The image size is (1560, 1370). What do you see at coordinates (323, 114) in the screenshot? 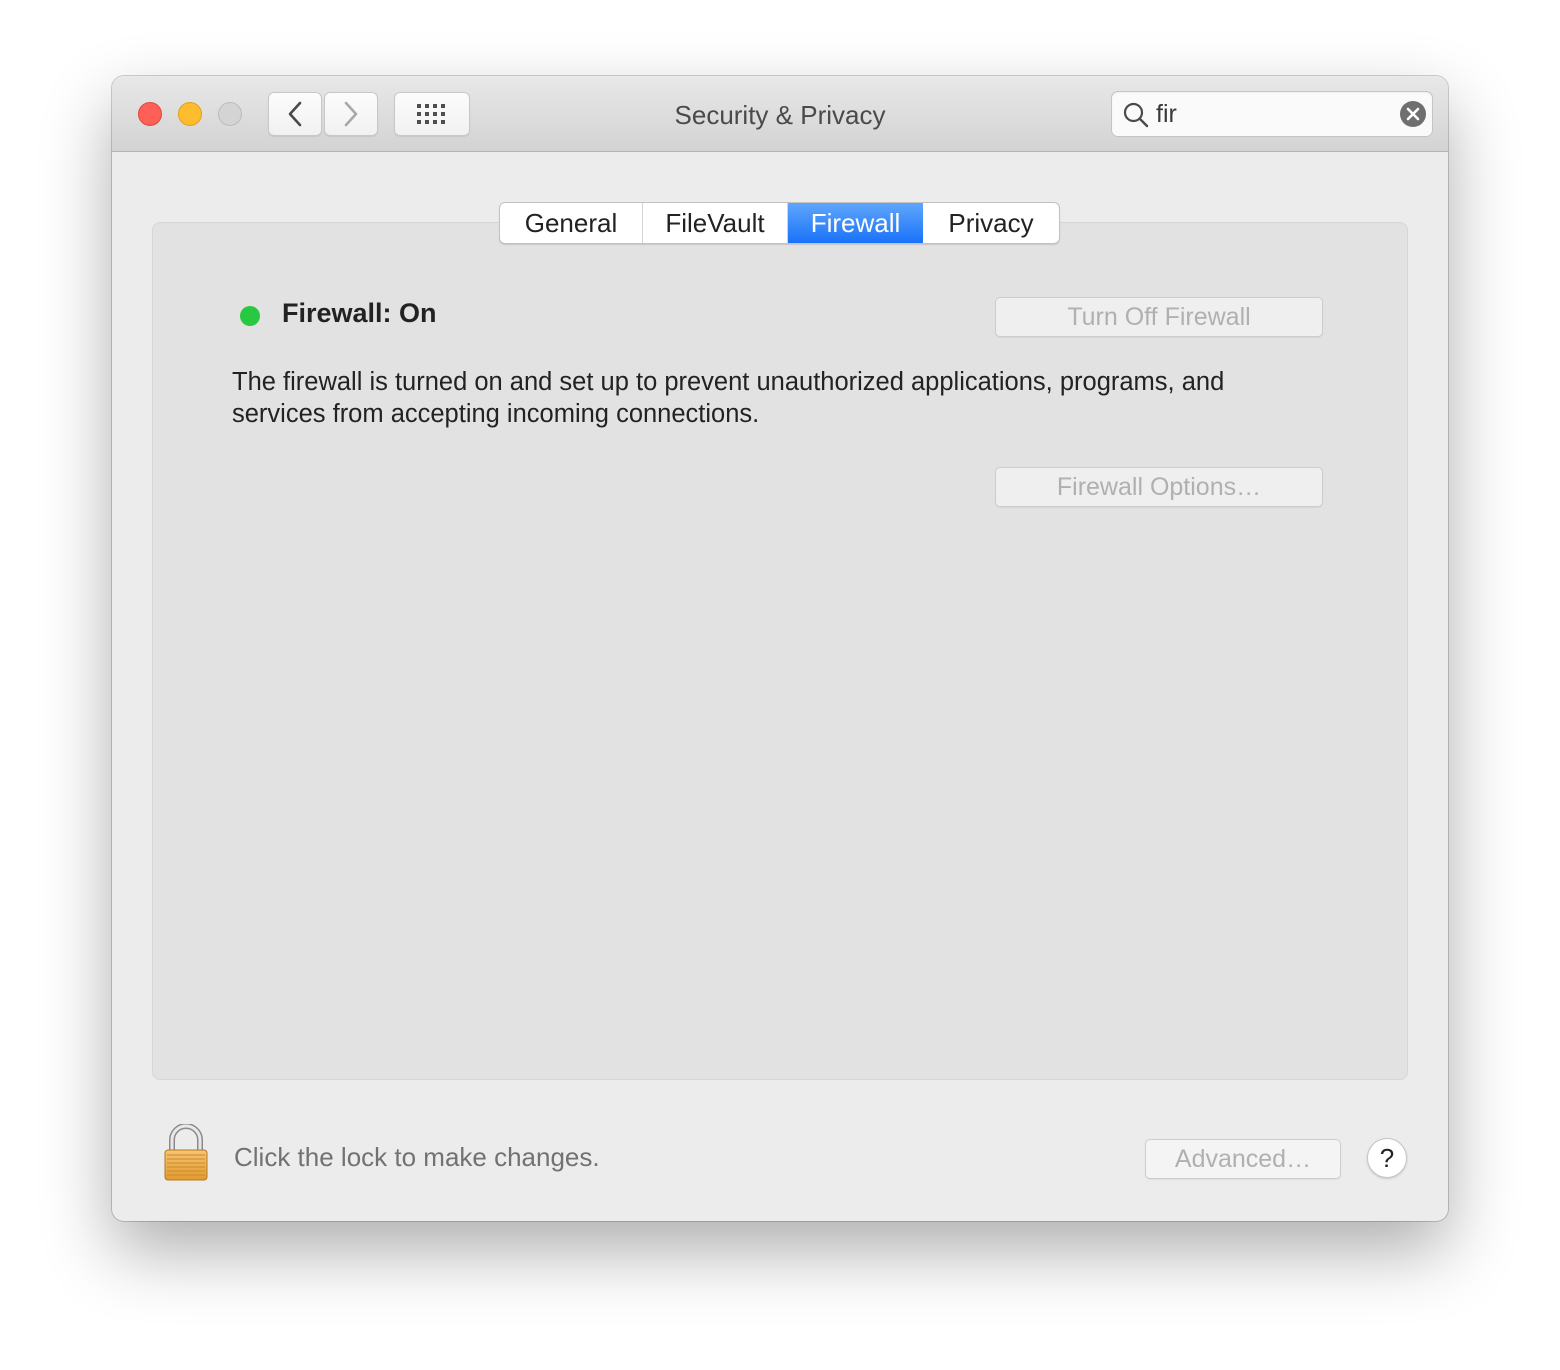
I see `navigation-buttons` at bounding box center [323, 114].